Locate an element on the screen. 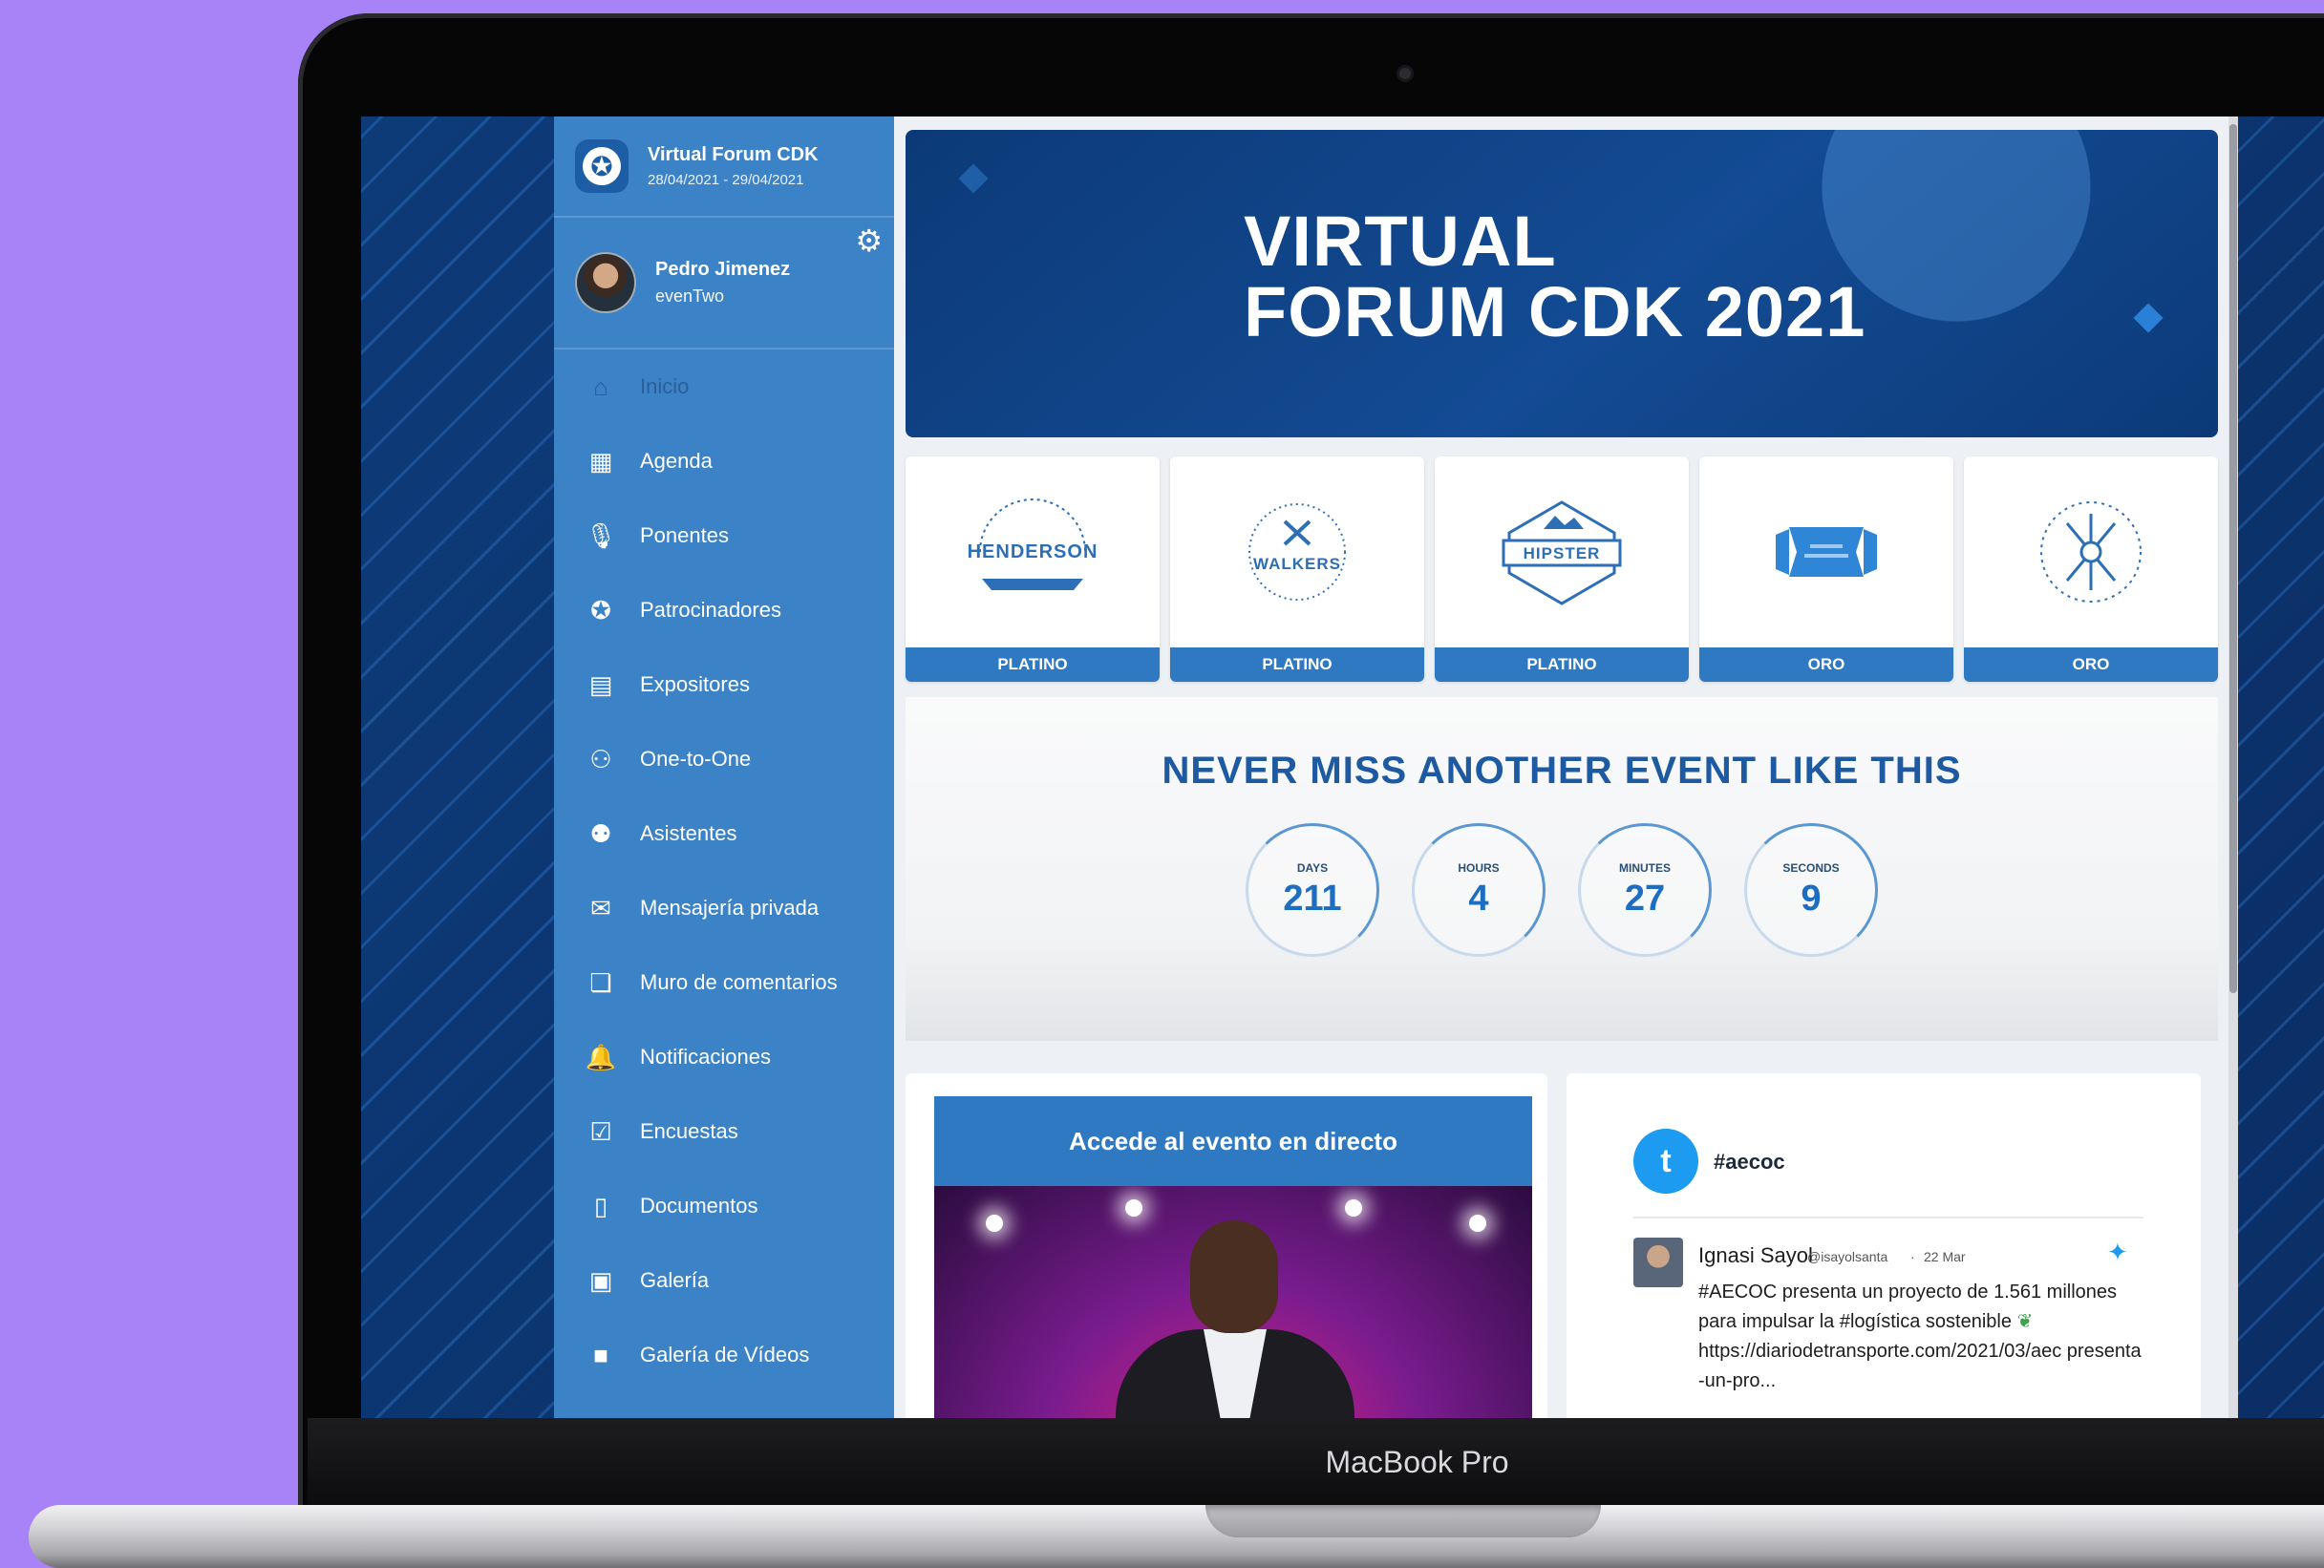  sidebar-item-mensajeria: ✉ Mensajería privada is located at coordinates (724, 908).